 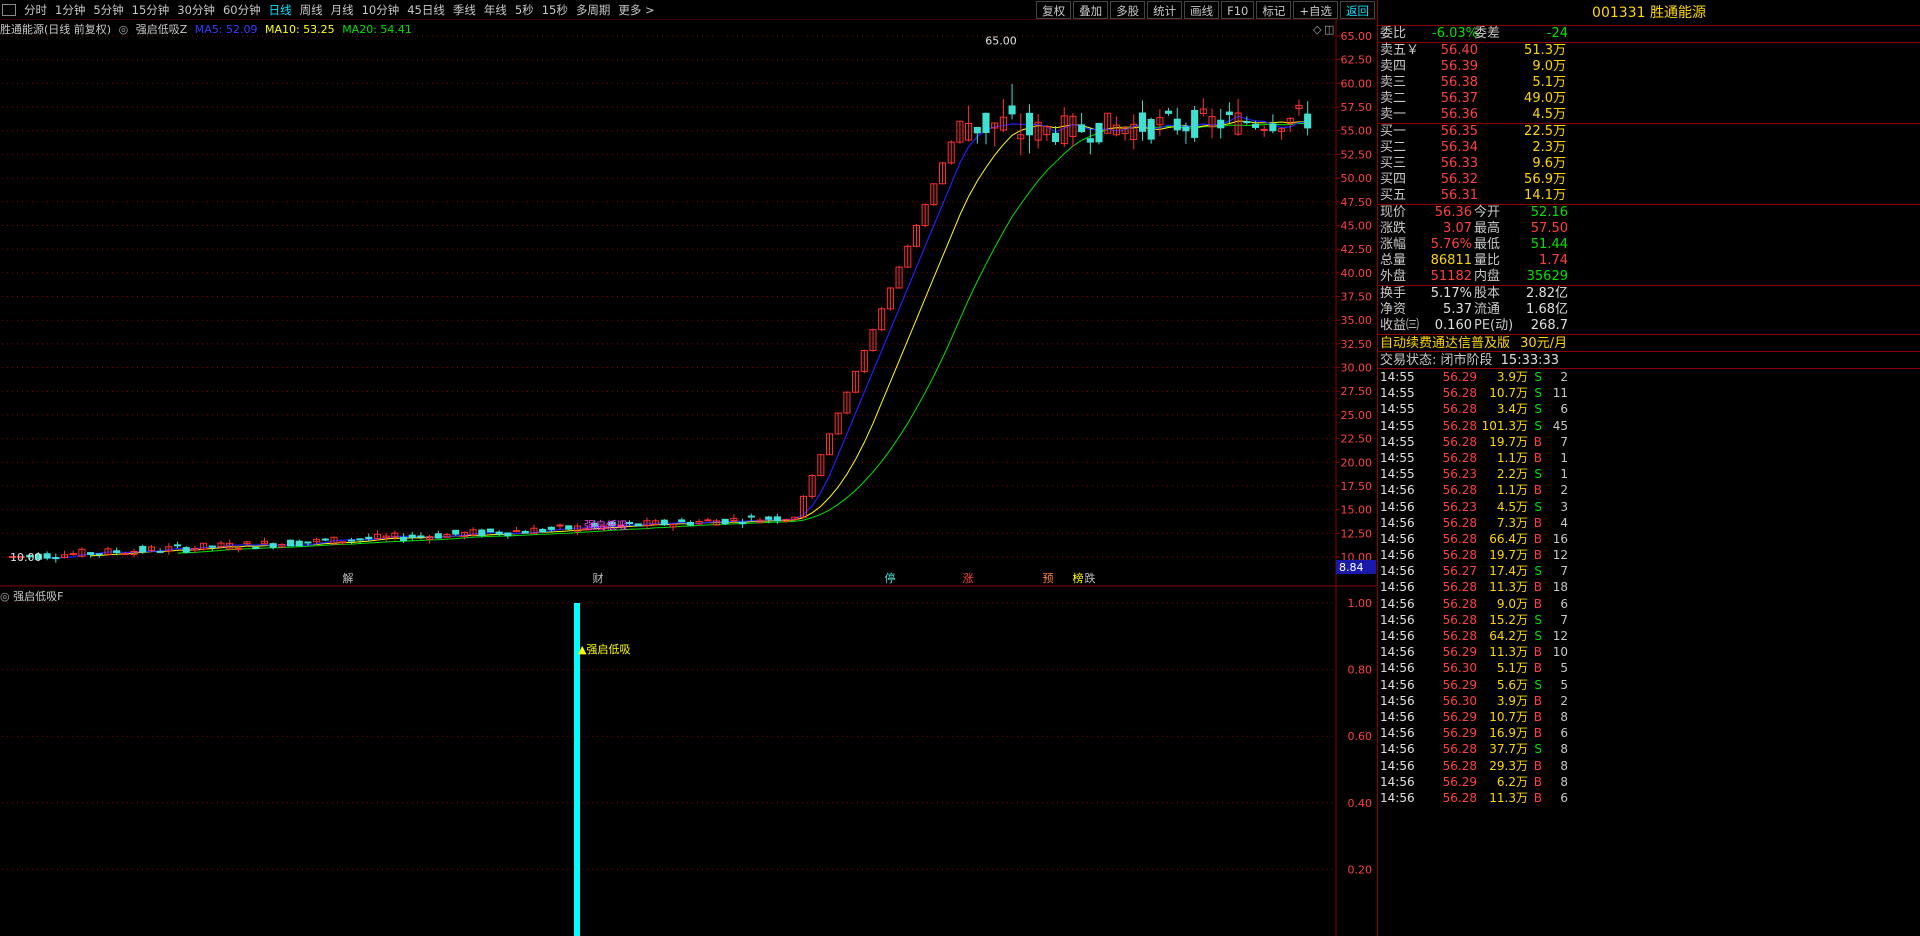 I want to click on toolbar-button-3: 统计, so click(x=1165, y=10).